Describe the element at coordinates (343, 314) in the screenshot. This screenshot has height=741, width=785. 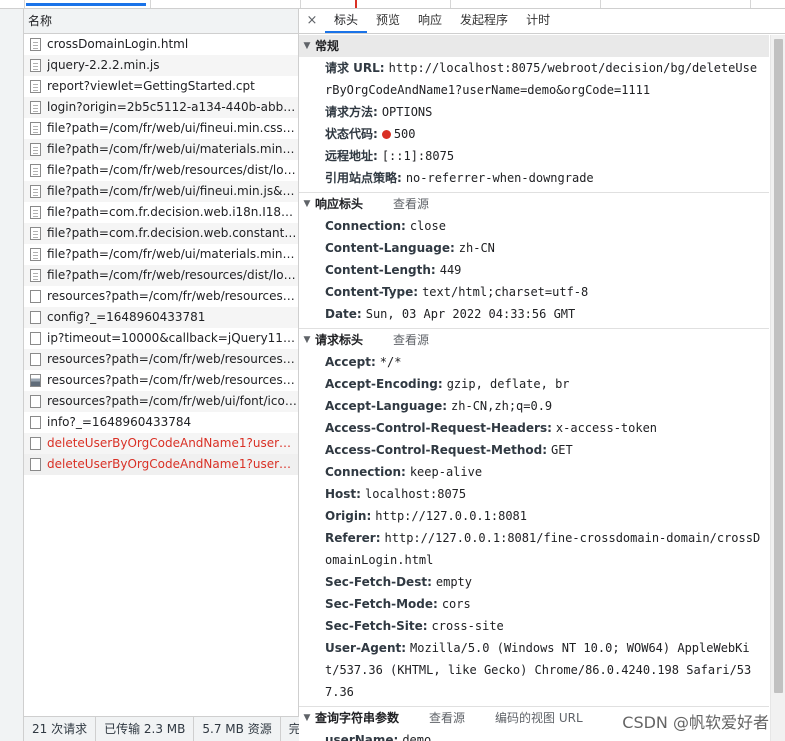
I see `header-key: Date:` at that location.